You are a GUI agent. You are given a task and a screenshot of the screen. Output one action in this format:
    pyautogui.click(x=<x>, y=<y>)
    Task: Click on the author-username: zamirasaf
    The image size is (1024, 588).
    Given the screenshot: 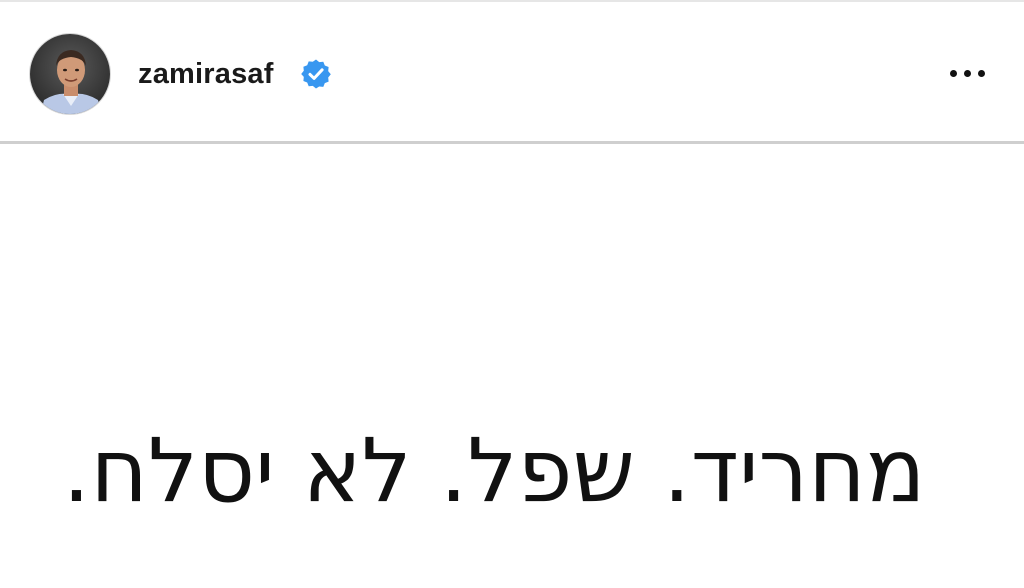 What is the action you would take?
    pyautogui.click(x=206, y=74)
    